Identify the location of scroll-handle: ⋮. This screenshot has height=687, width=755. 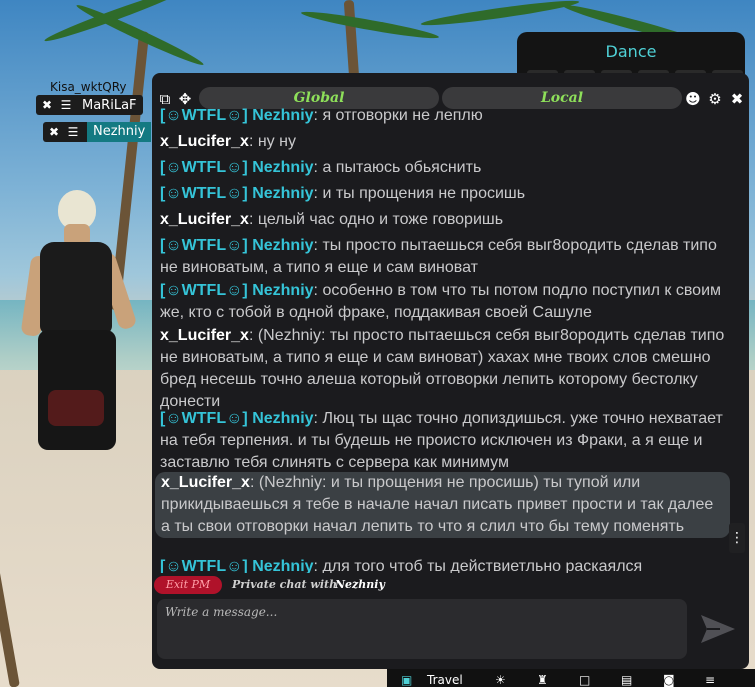
(737, 538).